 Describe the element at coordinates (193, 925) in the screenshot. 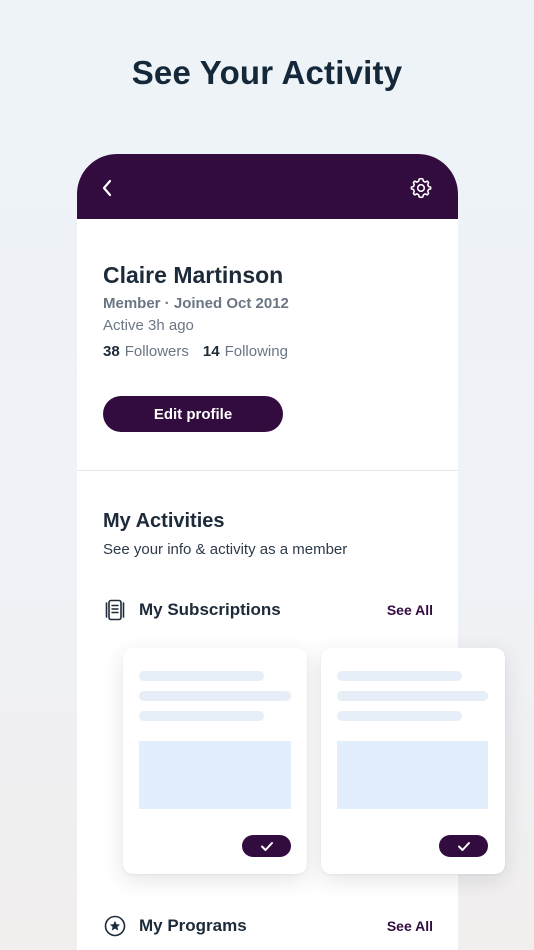

I see `programs-label: My Programs` at that location.